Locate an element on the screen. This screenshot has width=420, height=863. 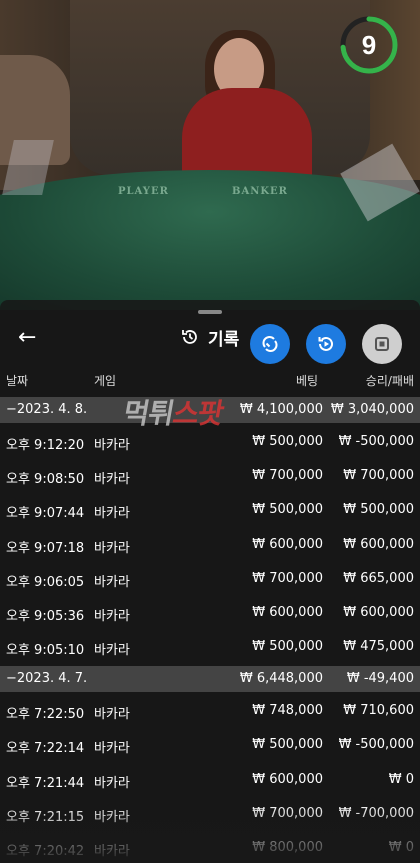
stop-button is located at coordinates (382, 344).